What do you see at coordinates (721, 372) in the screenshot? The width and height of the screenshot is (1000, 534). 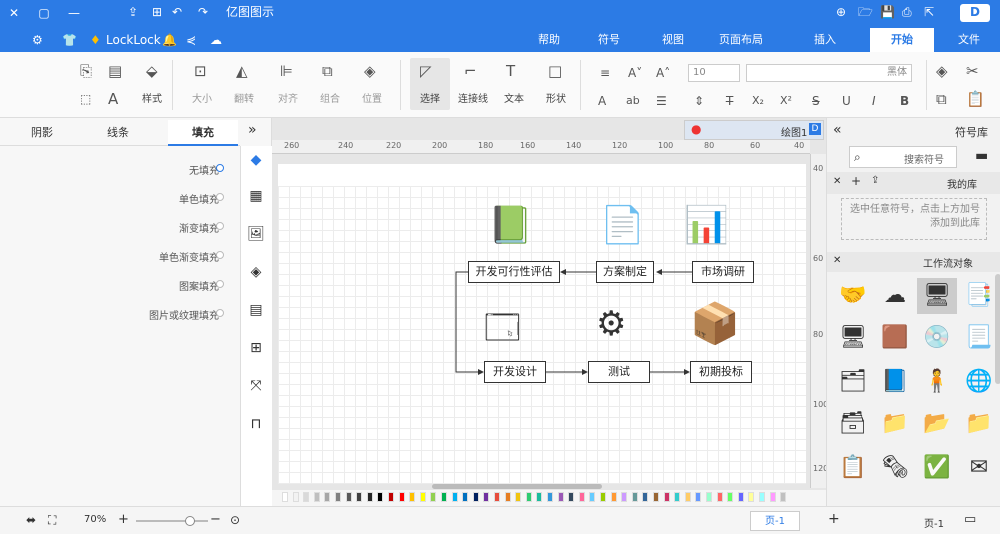 I see `node-initial-bid: 初期投标` at bounding box center [721, 372].